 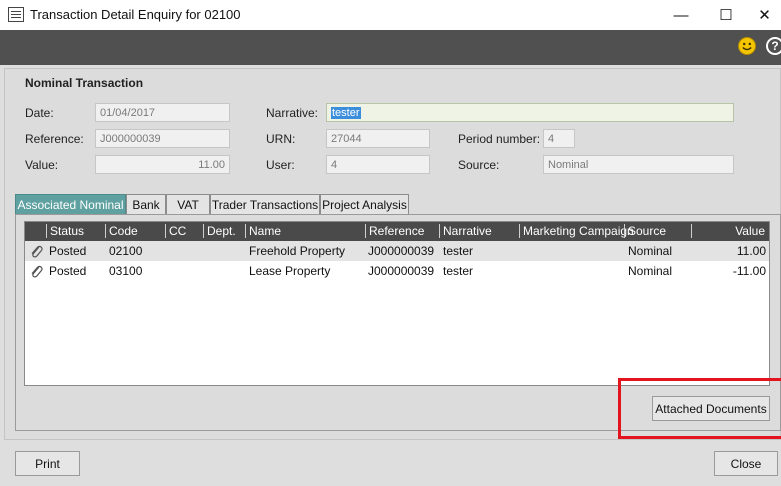 What do you see at coordinates (746, 463) in the screenshot?
I see `close-button: Close` at bounding box center [746, 463].